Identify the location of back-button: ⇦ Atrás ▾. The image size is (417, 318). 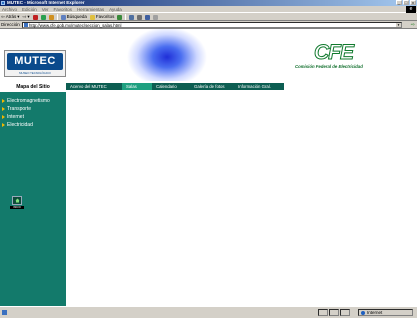
(10, 17).